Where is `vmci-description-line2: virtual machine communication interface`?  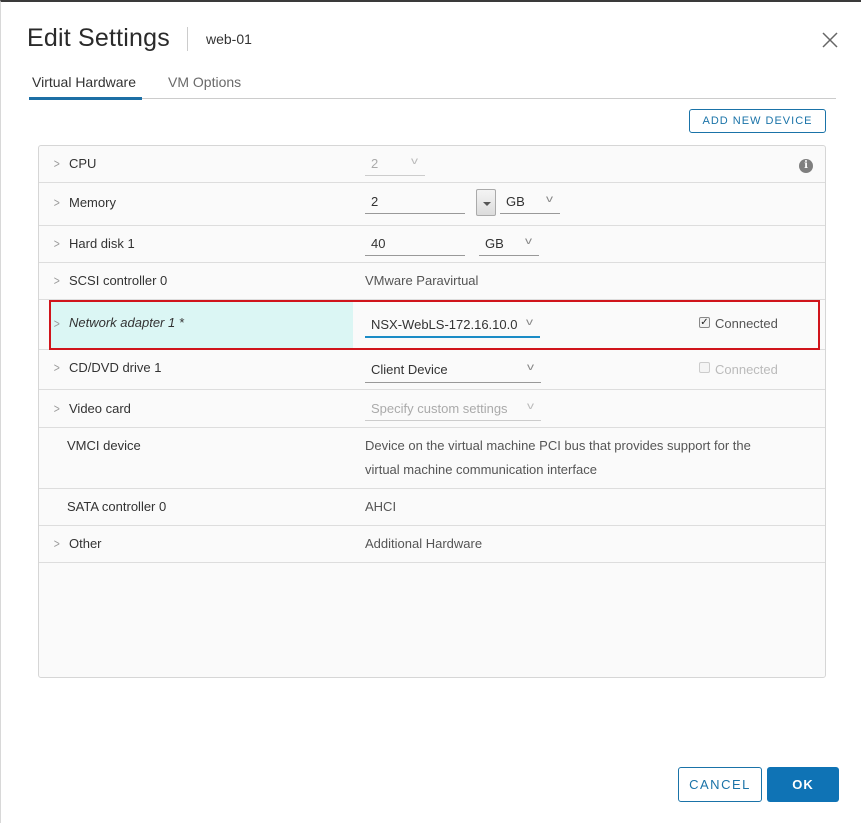
vmci-description-line2: virtual machine communication interface is located at coordinates (481, 469).